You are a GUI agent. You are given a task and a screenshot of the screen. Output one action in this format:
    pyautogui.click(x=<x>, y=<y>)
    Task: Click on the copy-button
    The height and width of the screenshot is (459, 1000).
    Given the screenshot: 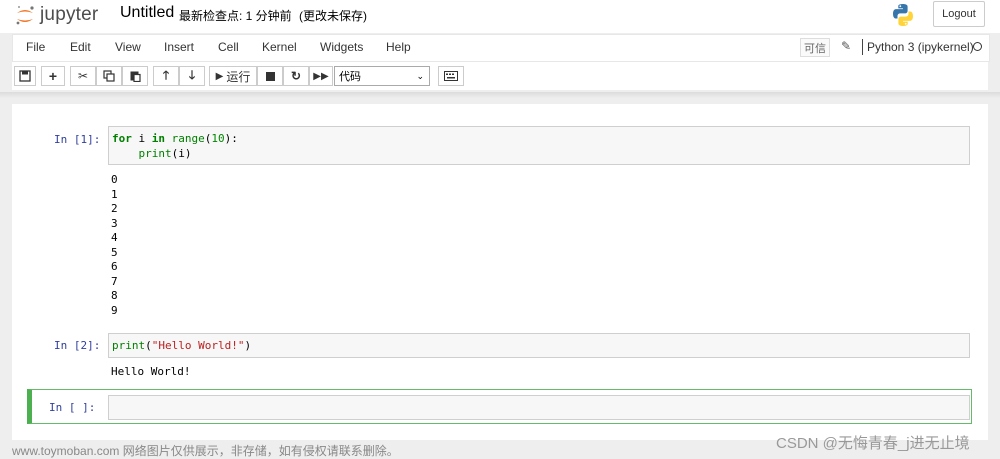 What is the action you would take?
    pyautogui.click(x=109, y=76)
    